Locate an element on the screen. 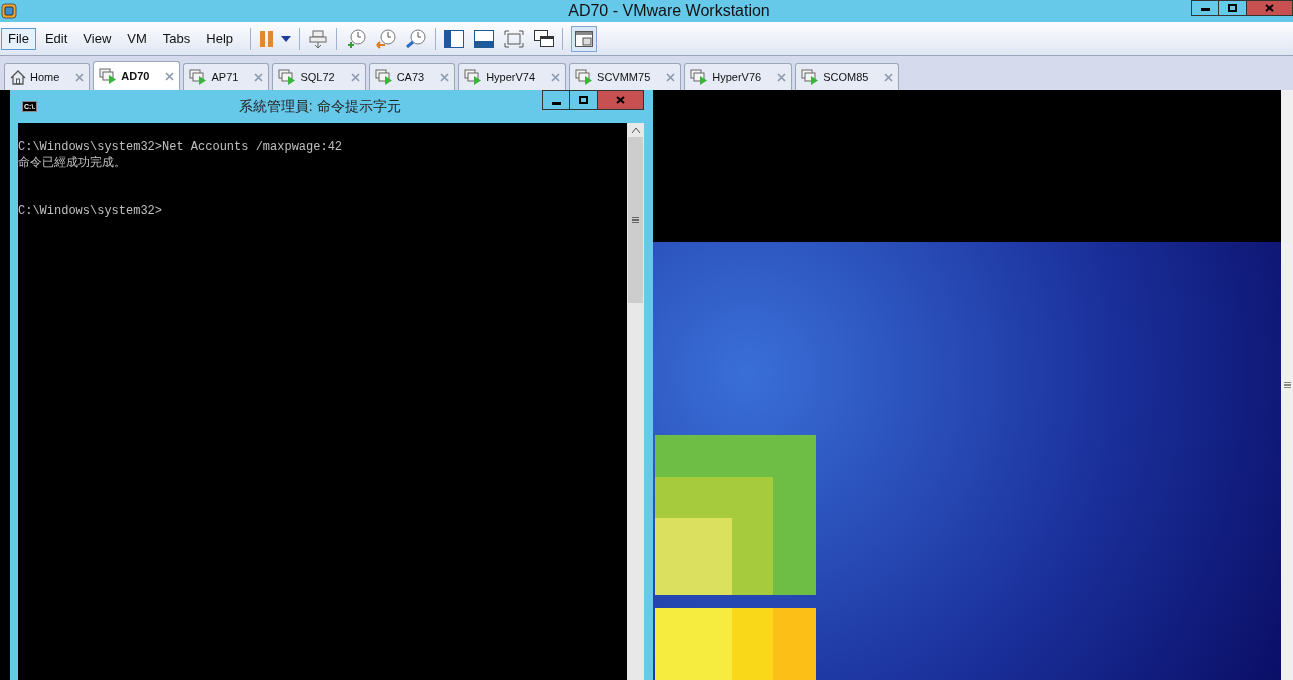  scrollbar is located at coordinates (635, 401).